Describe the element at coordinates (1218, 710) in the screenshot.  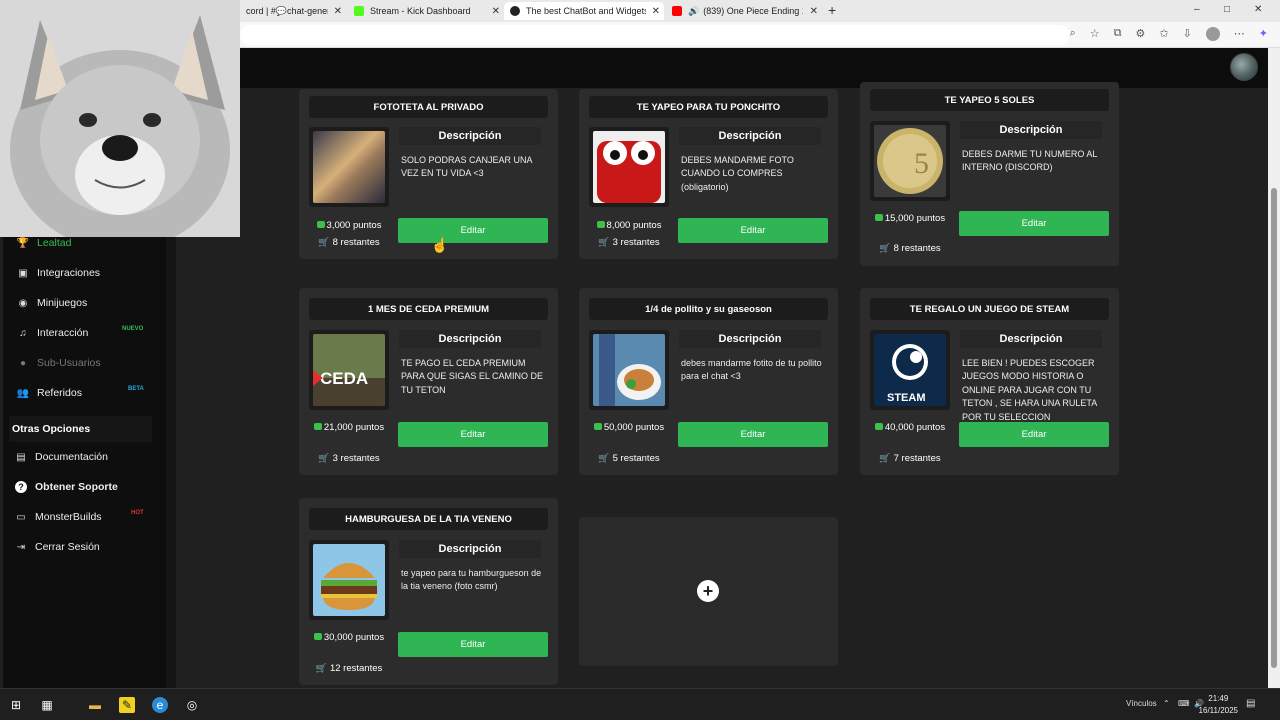
I see `clock-date: 16/11/2025` at that location.